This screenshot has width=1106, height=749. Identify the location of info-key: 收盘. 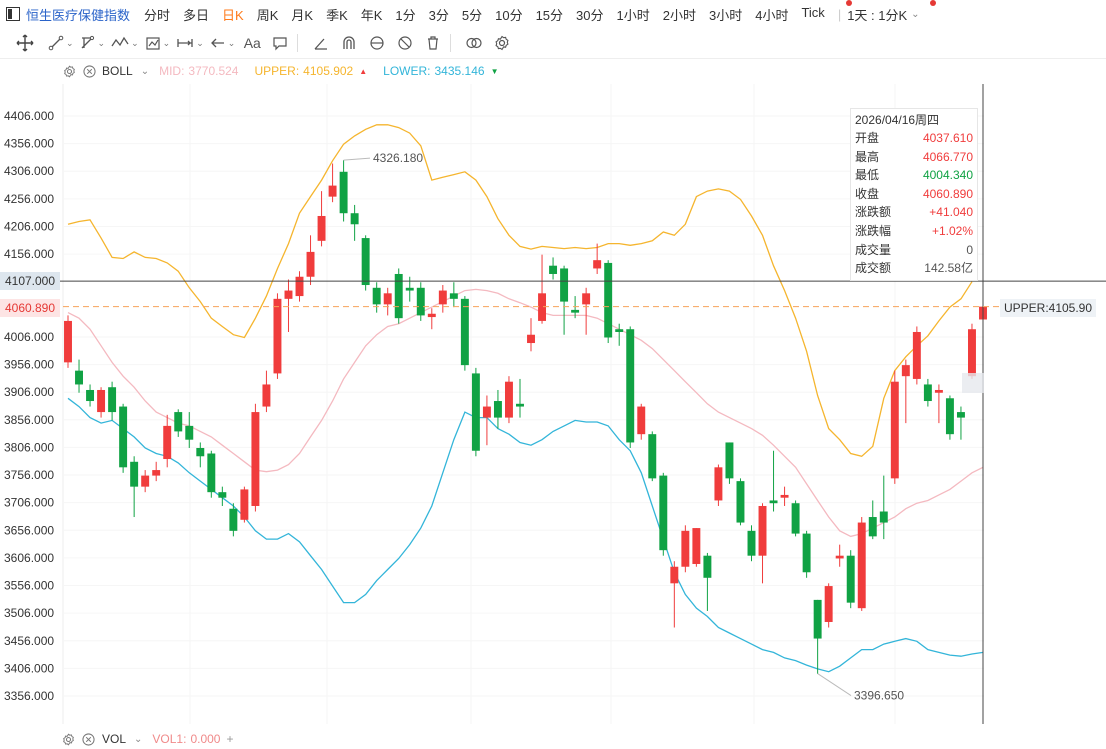
(867, 193).